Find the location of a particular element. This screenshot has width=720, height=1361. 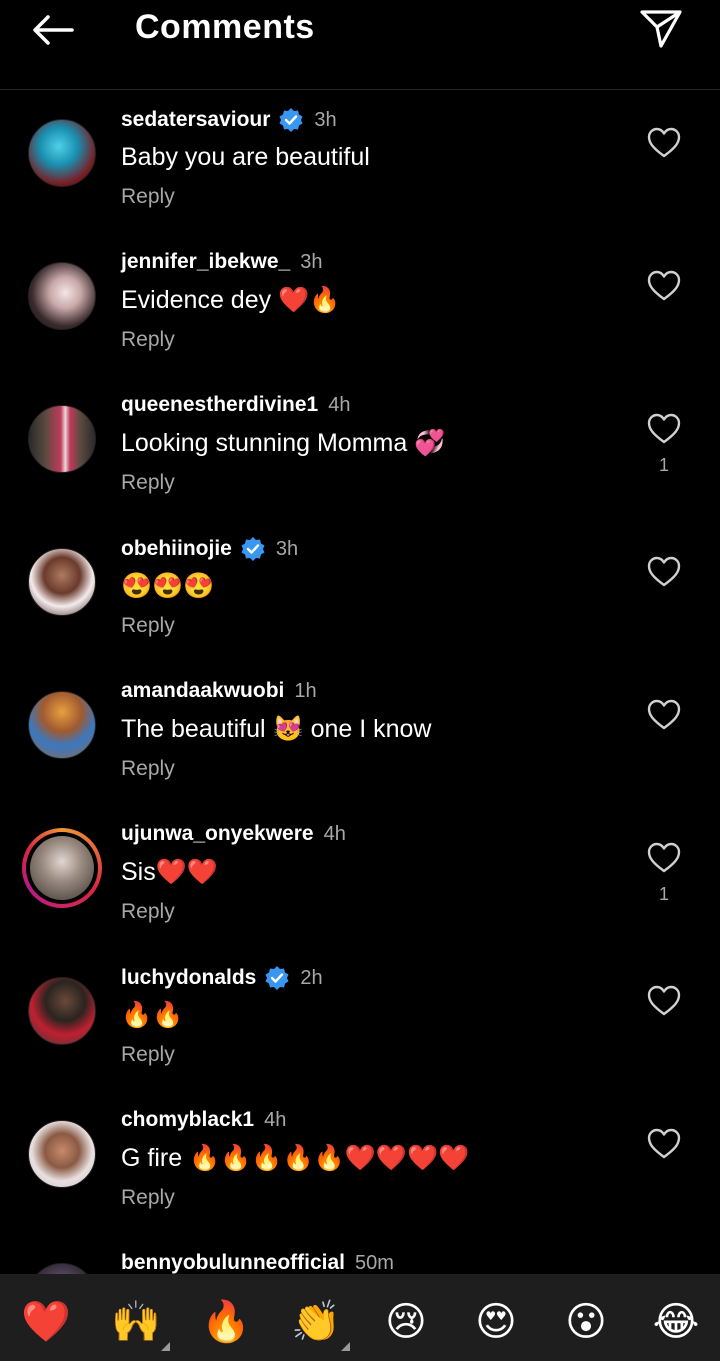

page-title: Comments is located at coordinates (225, 27).